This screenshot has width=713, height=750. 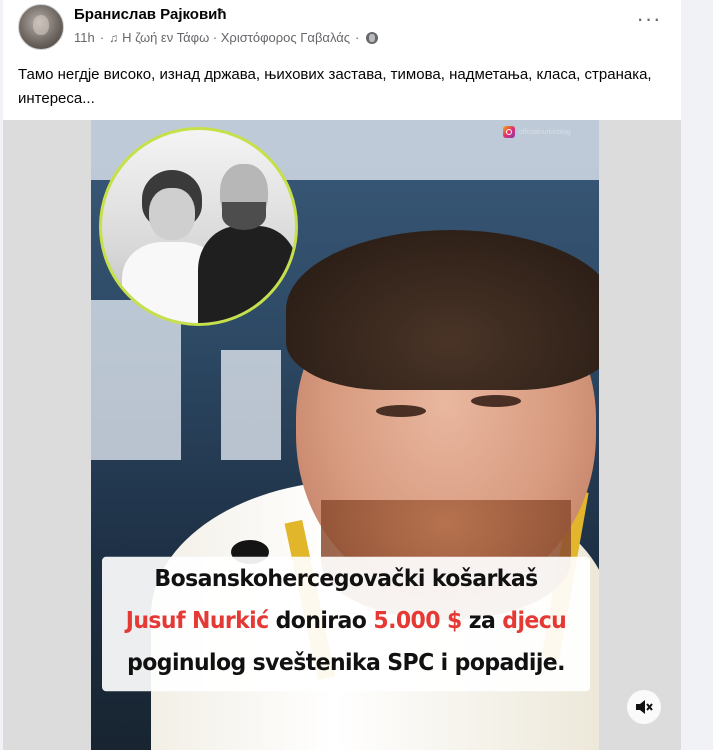 What do you see at coordinates (172, 214) in the screenshot?
I see `inset-woman-face` at bounding box center [172, 214].